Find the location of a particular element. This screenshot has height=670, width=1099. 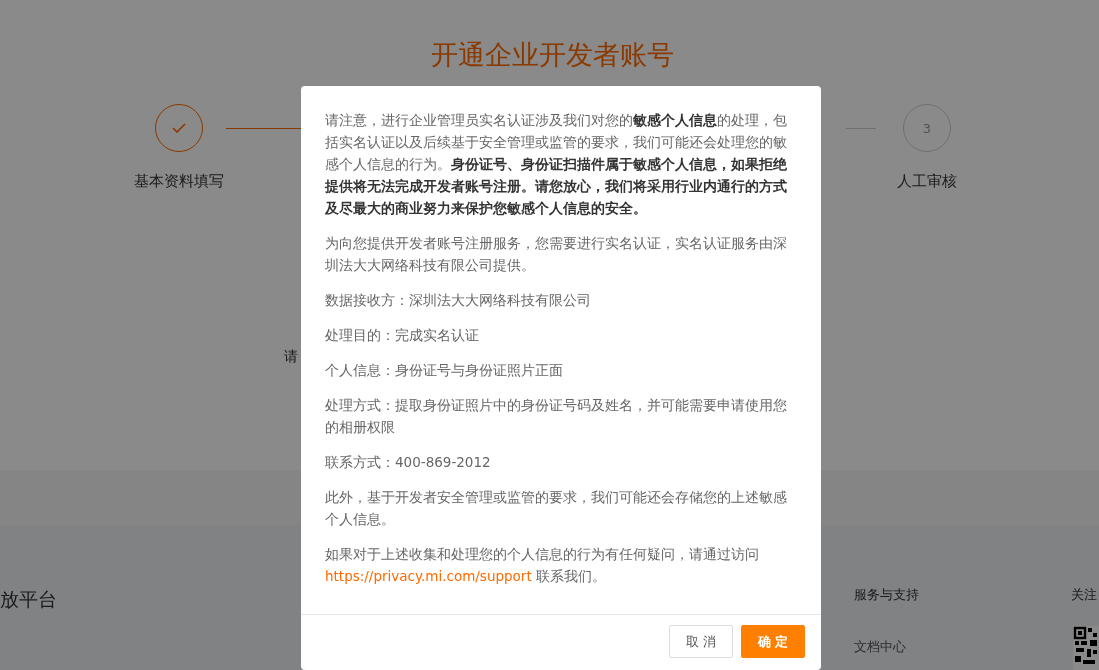

confirm-button: 确 定 is located at coordinates (773, 641).